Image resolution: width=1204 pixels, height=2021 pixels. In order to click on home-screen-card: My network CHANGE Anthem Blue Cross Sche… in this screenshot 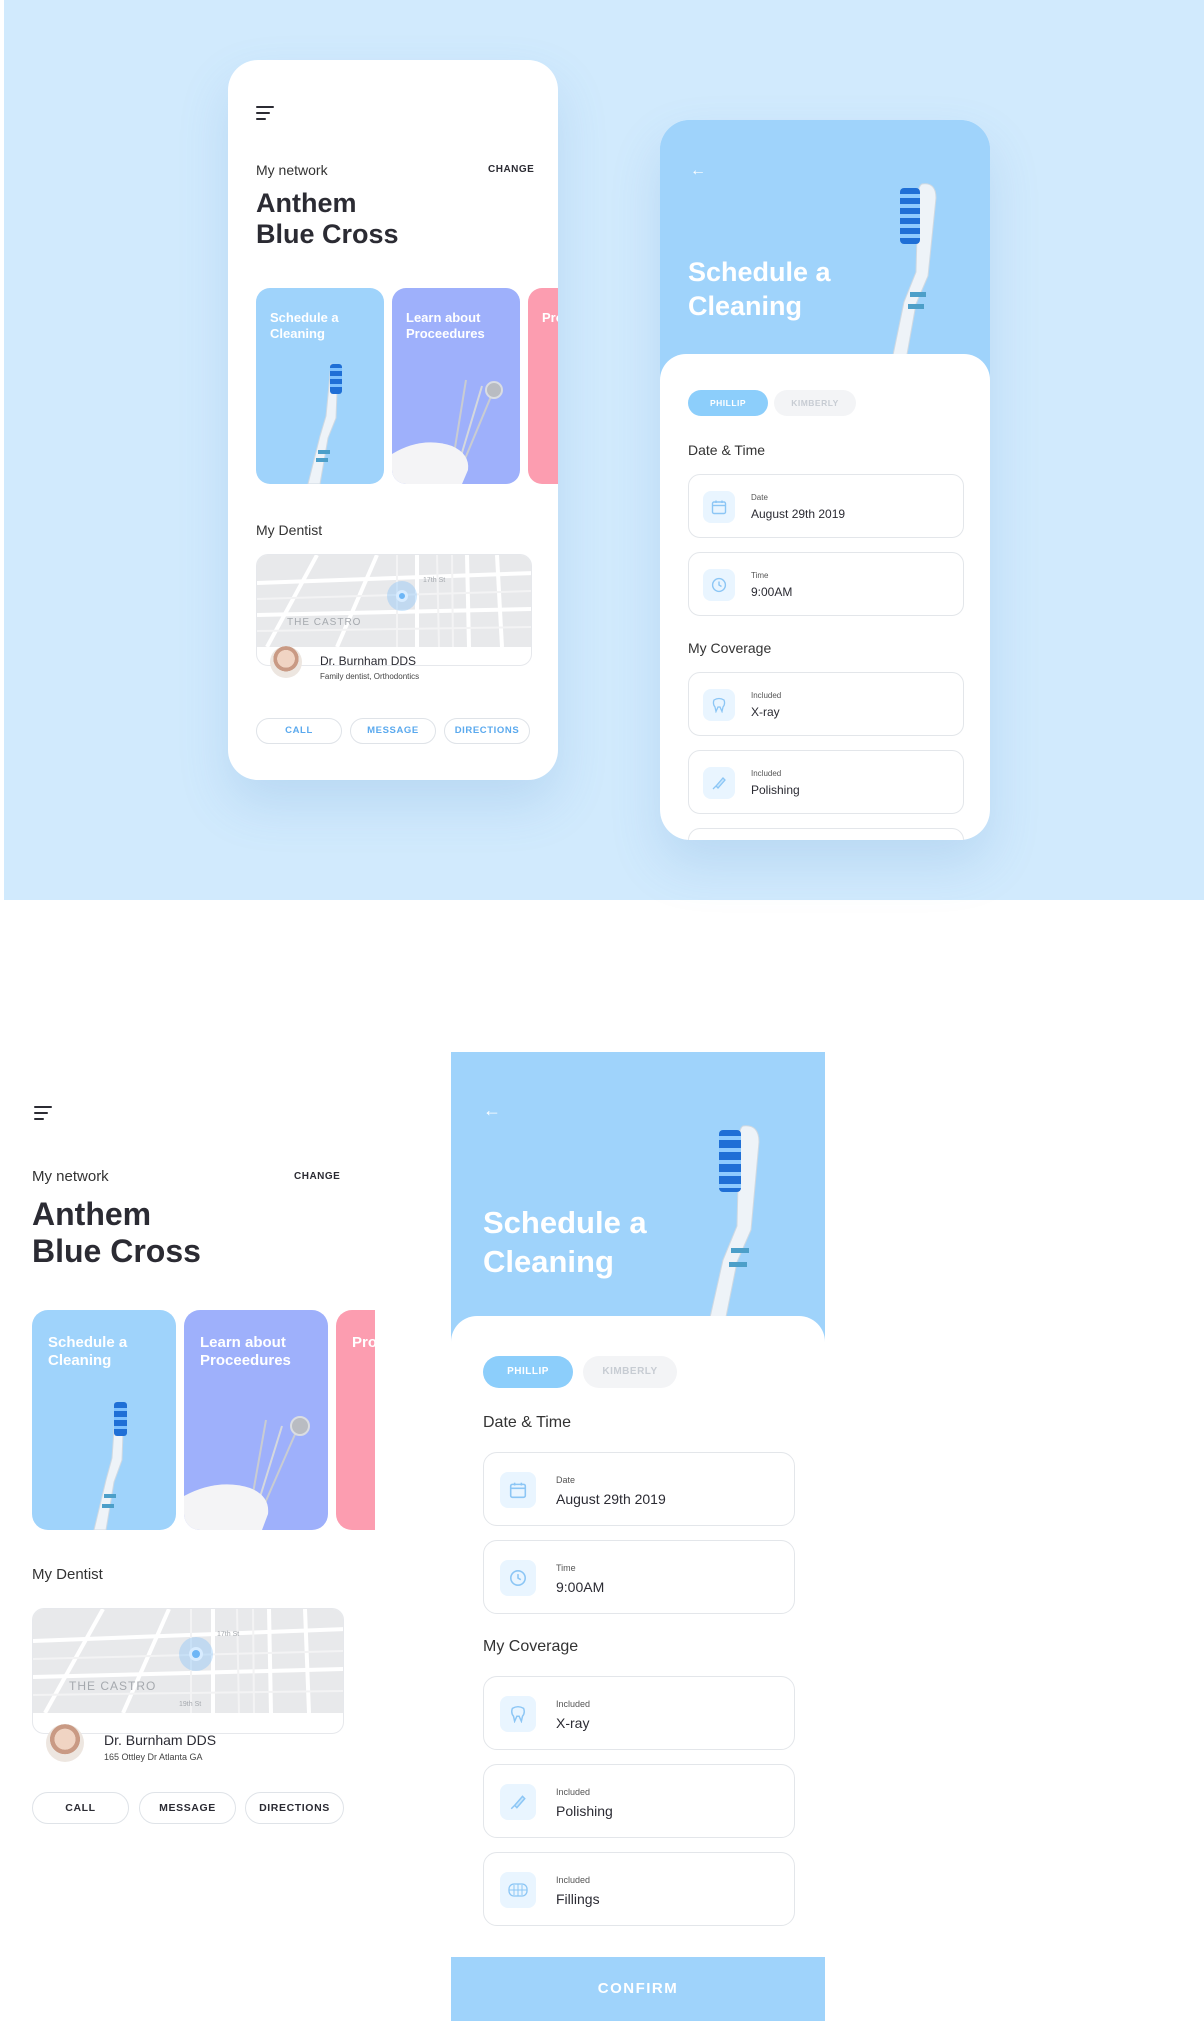, I will do `click(393, 420)`.